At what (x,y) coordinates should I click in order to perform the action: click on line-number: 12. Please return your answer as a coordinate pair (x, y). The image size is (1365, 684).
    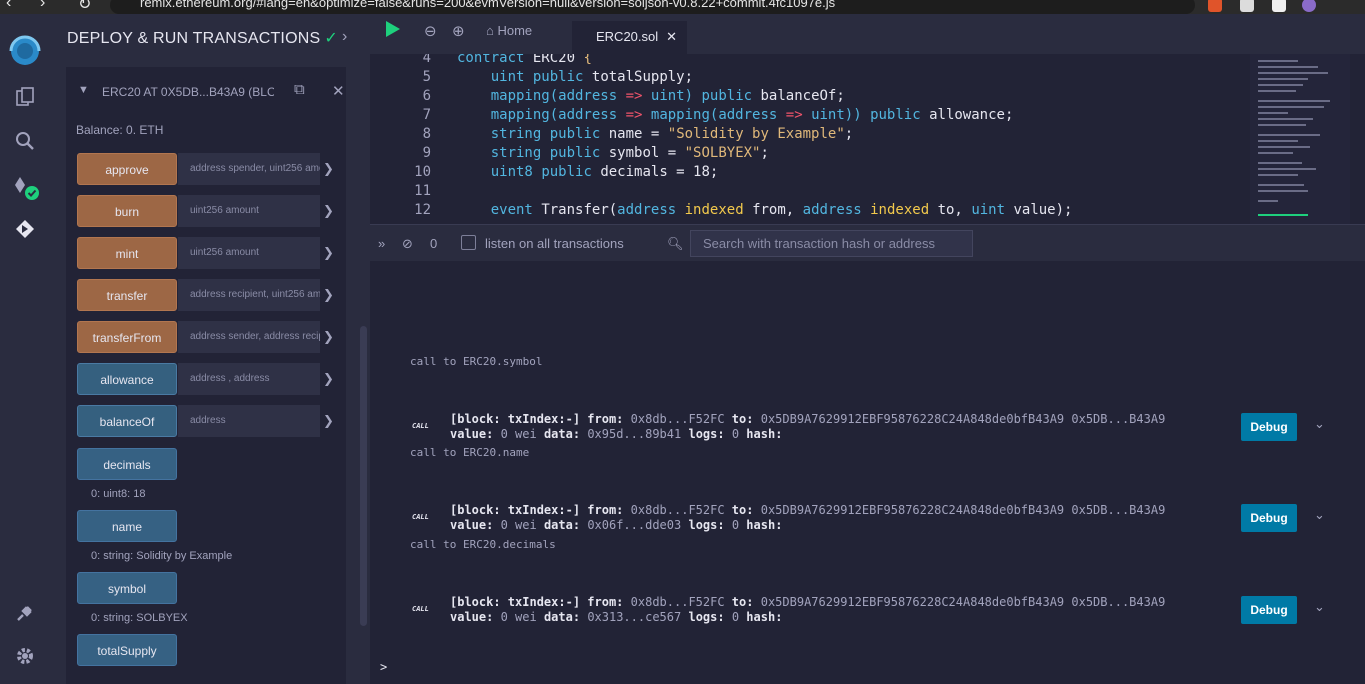
    Looking at the image, I should click on (422, 210).